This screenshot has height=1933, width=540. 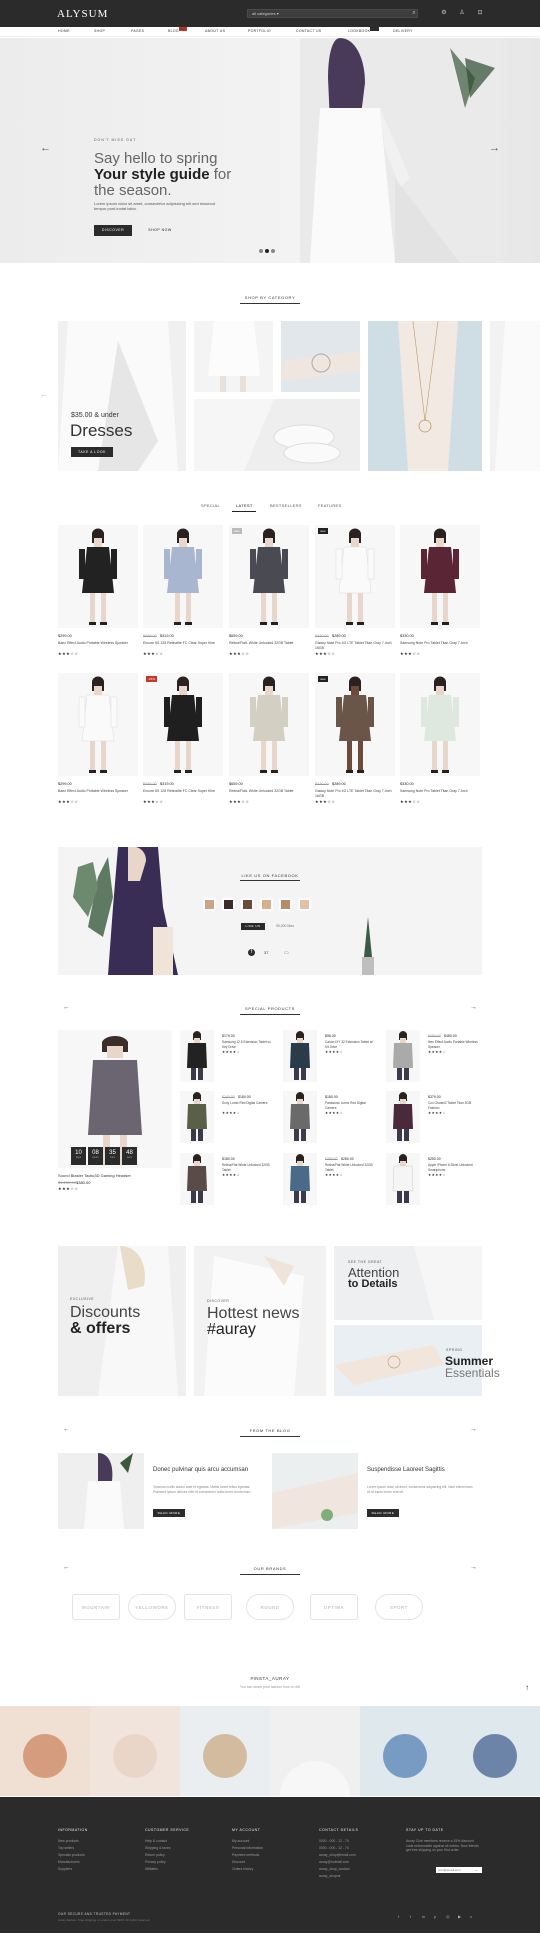 What do you see at coordinates (185, 1848) in the screenshot?
I see `footer-link: Shipping & taxes` at bounding box center [185, 1848].